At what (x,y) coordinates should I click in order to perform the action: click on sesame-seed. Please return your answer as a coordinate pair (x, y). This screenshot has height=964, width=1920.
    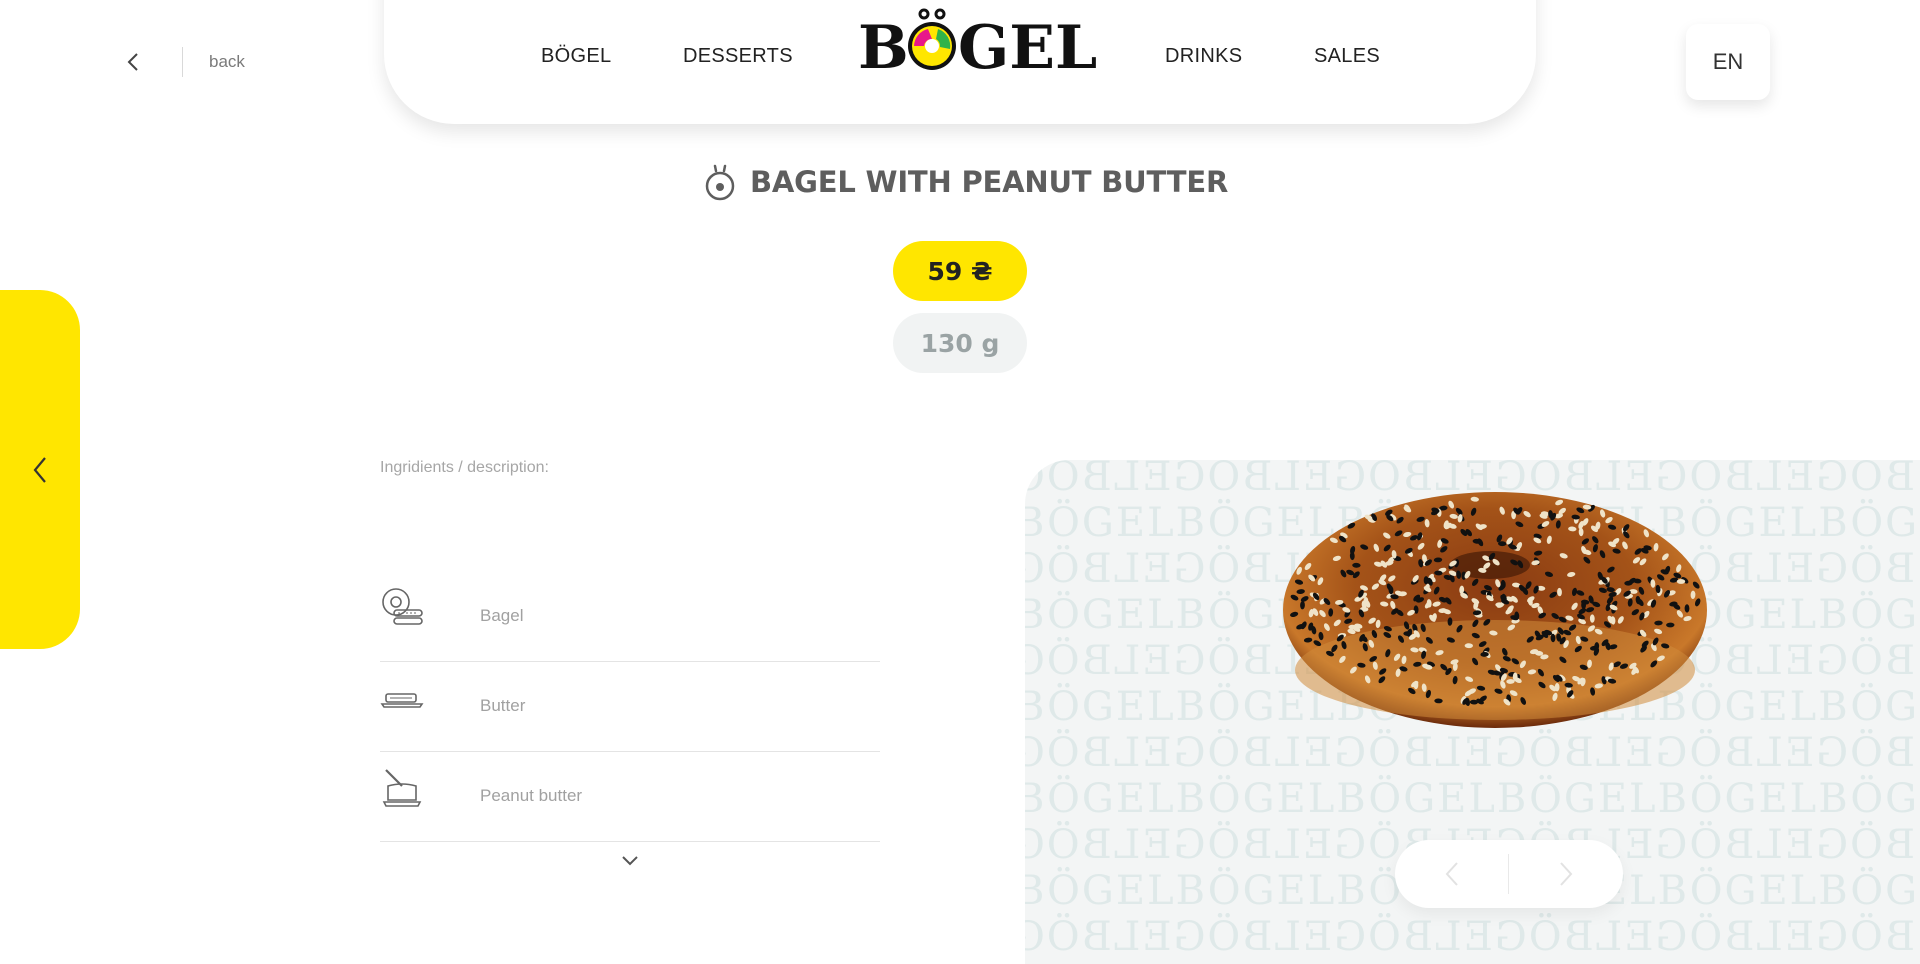
    Looking at the image, I should click on (1681, 581).